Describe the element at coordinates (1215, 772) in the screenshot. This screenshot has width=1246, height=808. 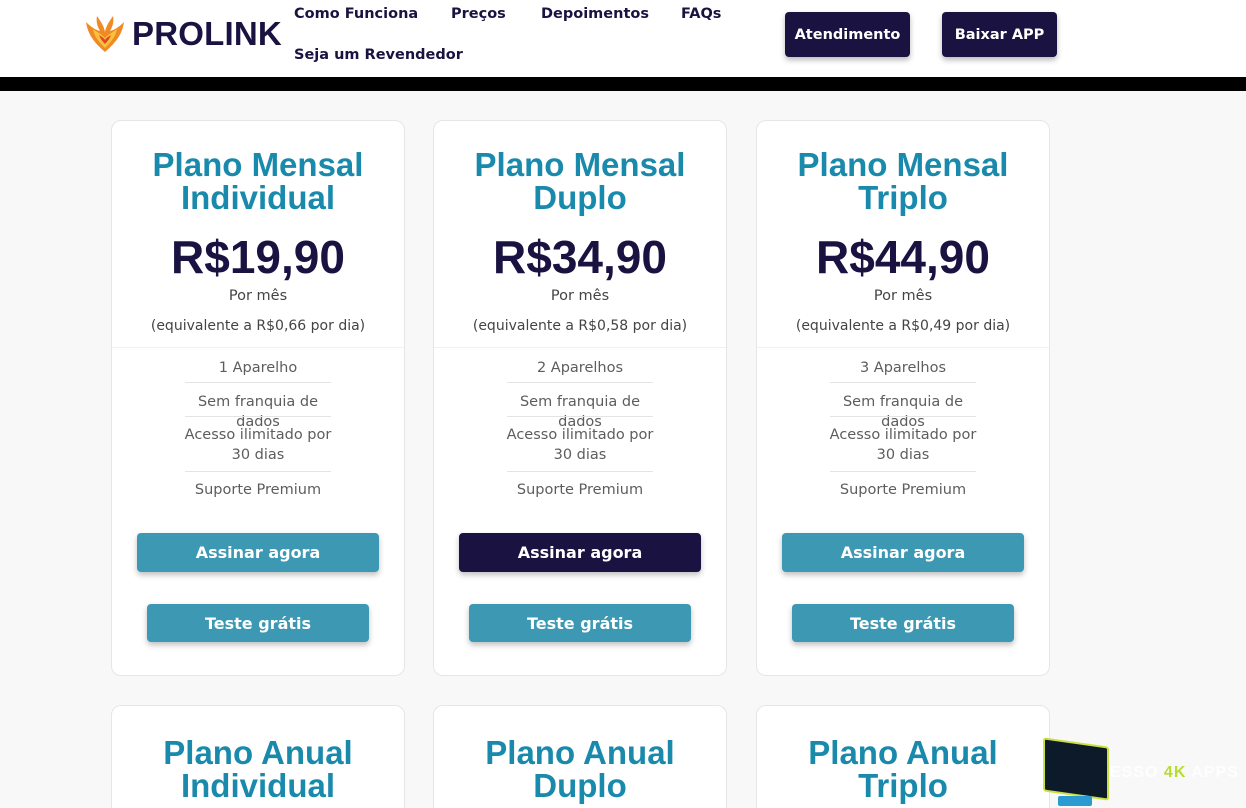
I see `watermark-text-c: APPS` at that location.